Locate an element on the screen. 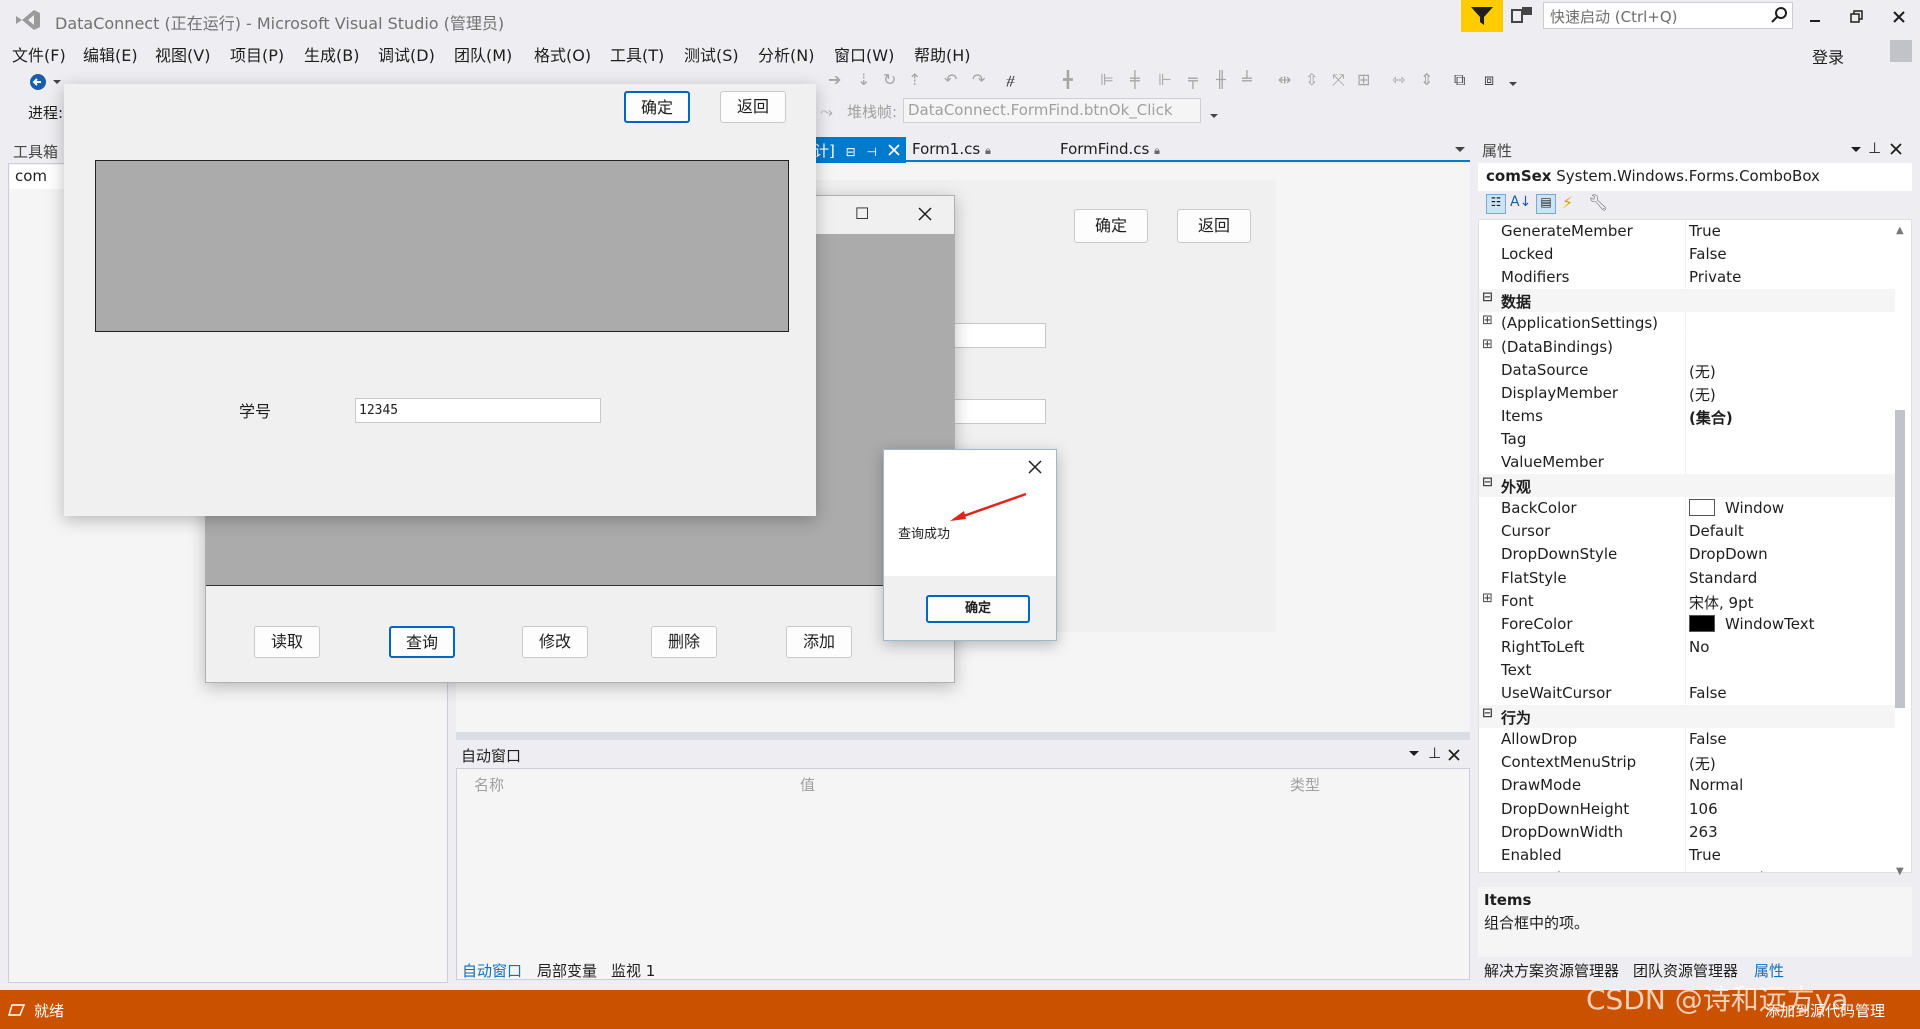 The height and width of the screenshot is (1029, 1920). align-center-icon: ╪ is located at coordinates (1135, 79).